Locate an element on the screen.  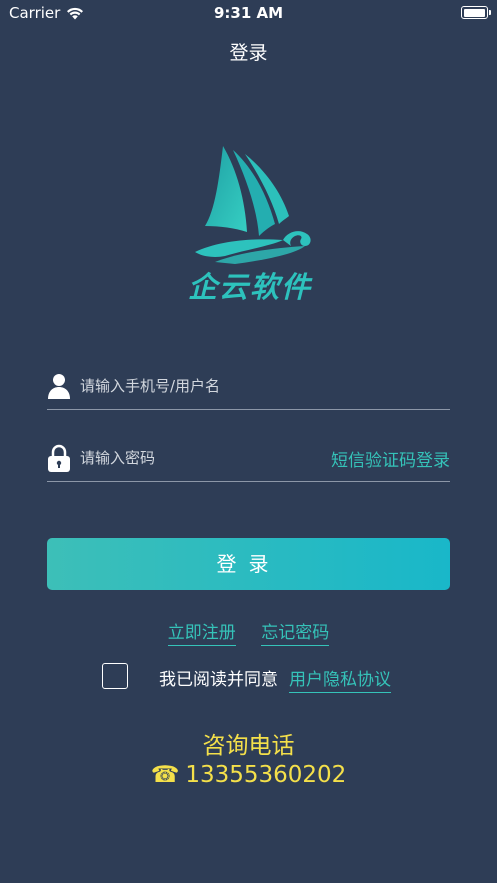
contact-phone-number: 13355360202 is located at coordinates (266, 775).